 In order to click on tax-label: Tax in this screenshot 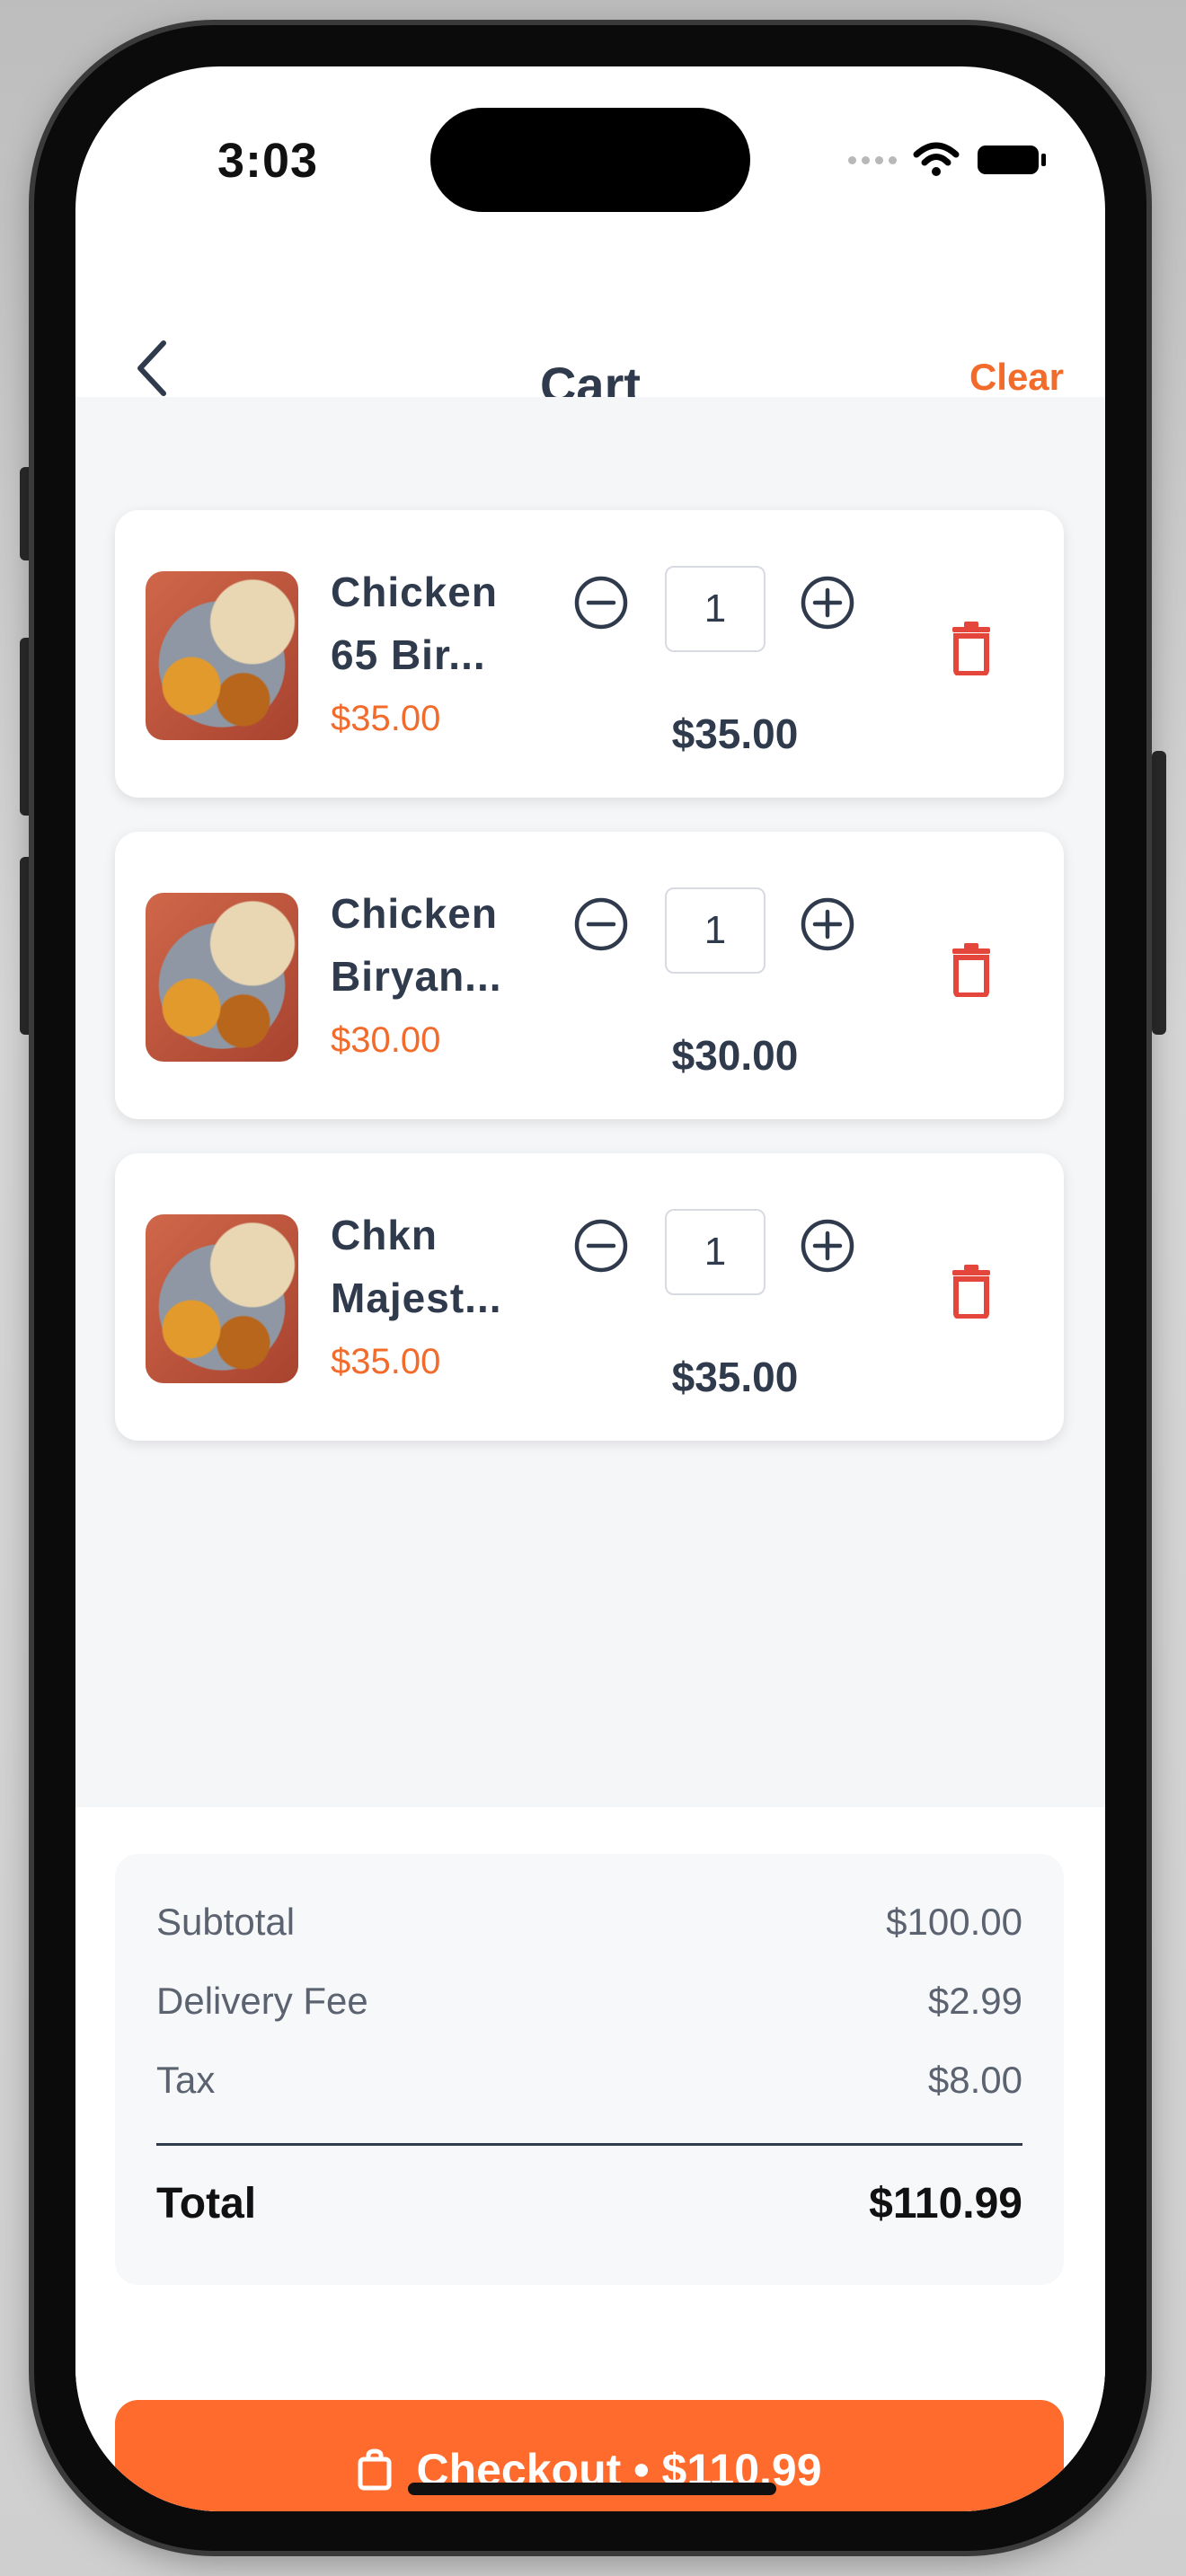, I will do `click(186, 2080)`.